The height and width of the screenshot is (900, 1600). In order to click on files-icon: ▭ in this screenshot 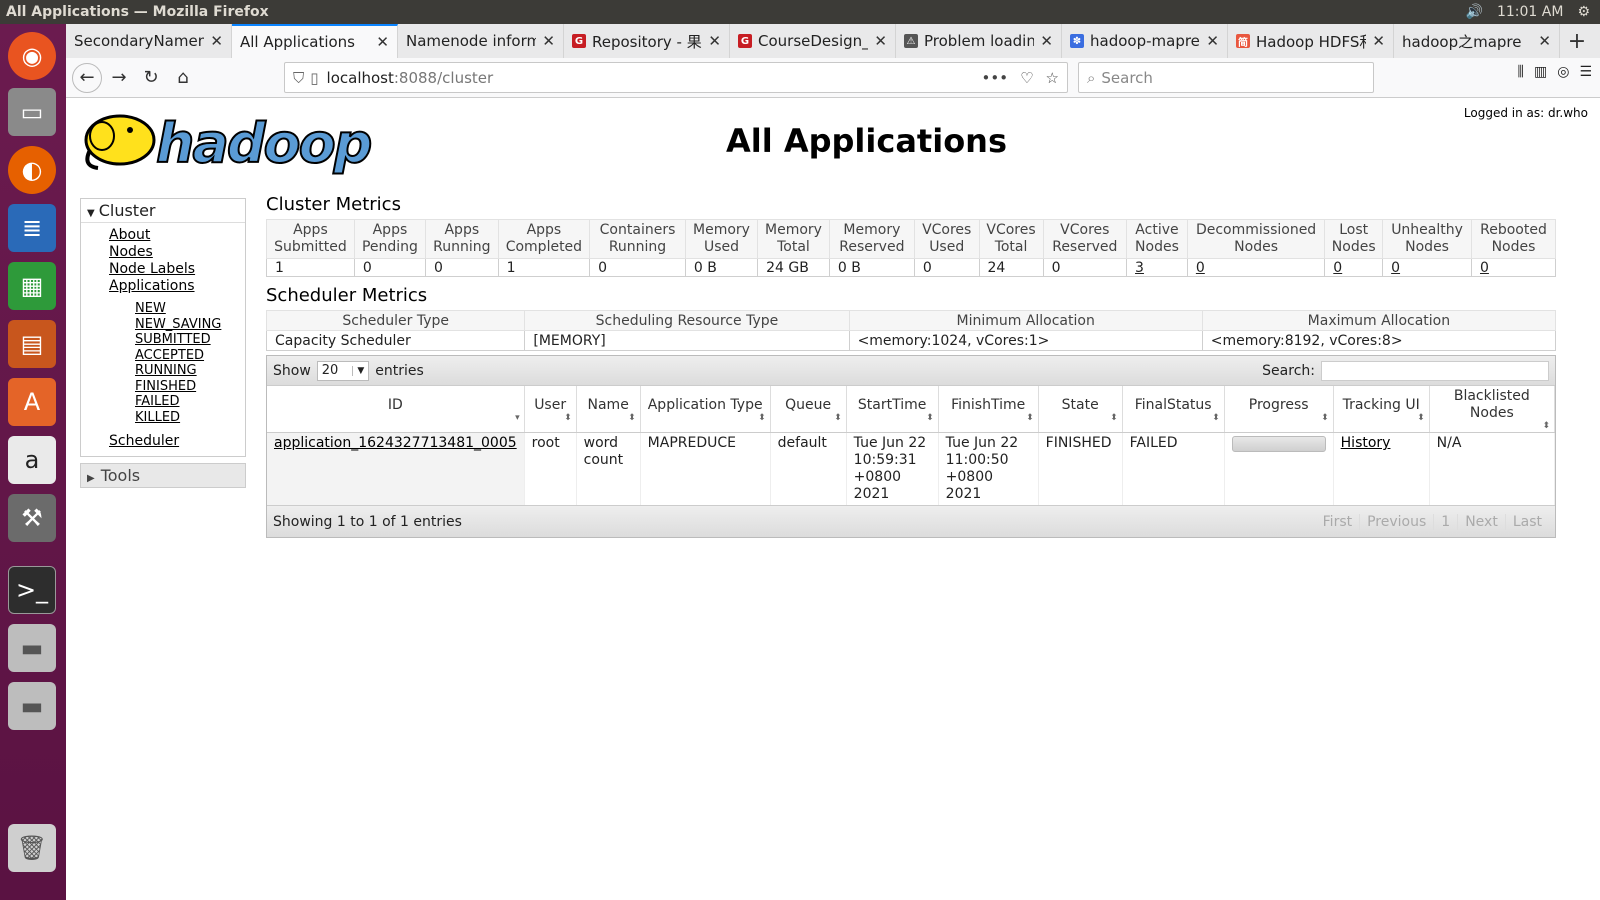, I will do `click(32, 112)`.